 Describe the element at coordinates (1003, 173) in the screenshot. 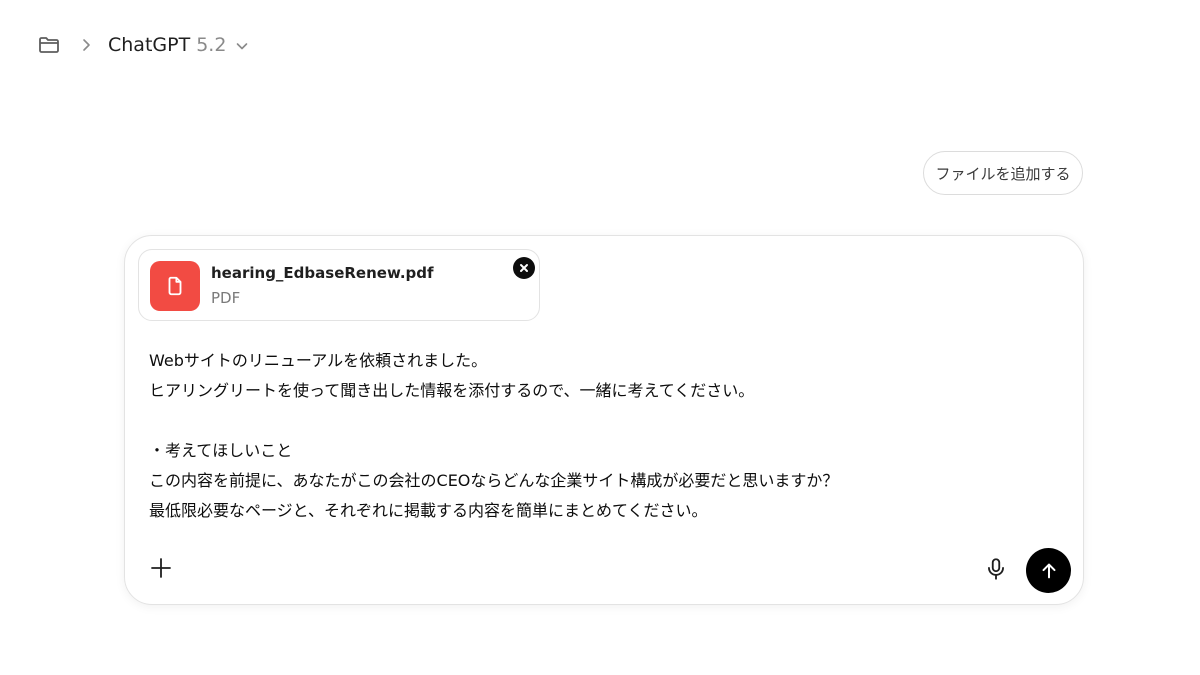

I see `add-file-button: ファイルを追加する` at that location.